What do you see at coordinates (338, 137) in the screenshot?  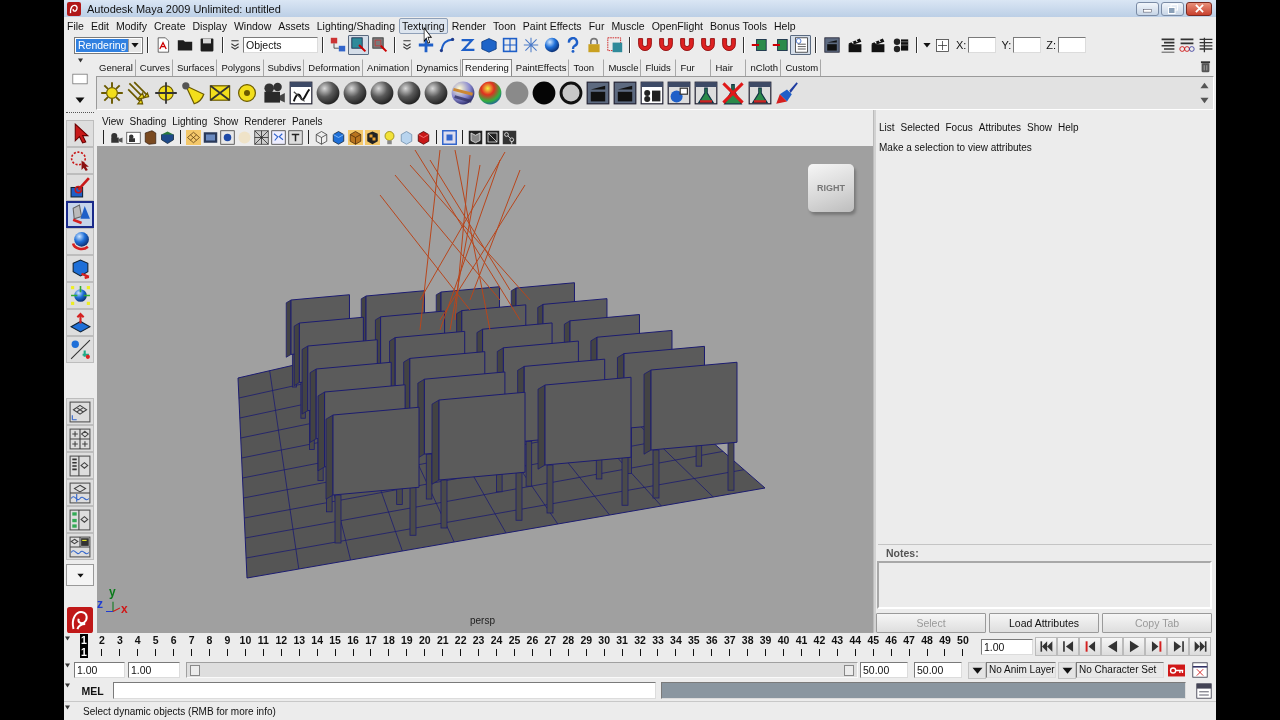 I see `shaded-cube-icon` at bounding box center [338, 137].